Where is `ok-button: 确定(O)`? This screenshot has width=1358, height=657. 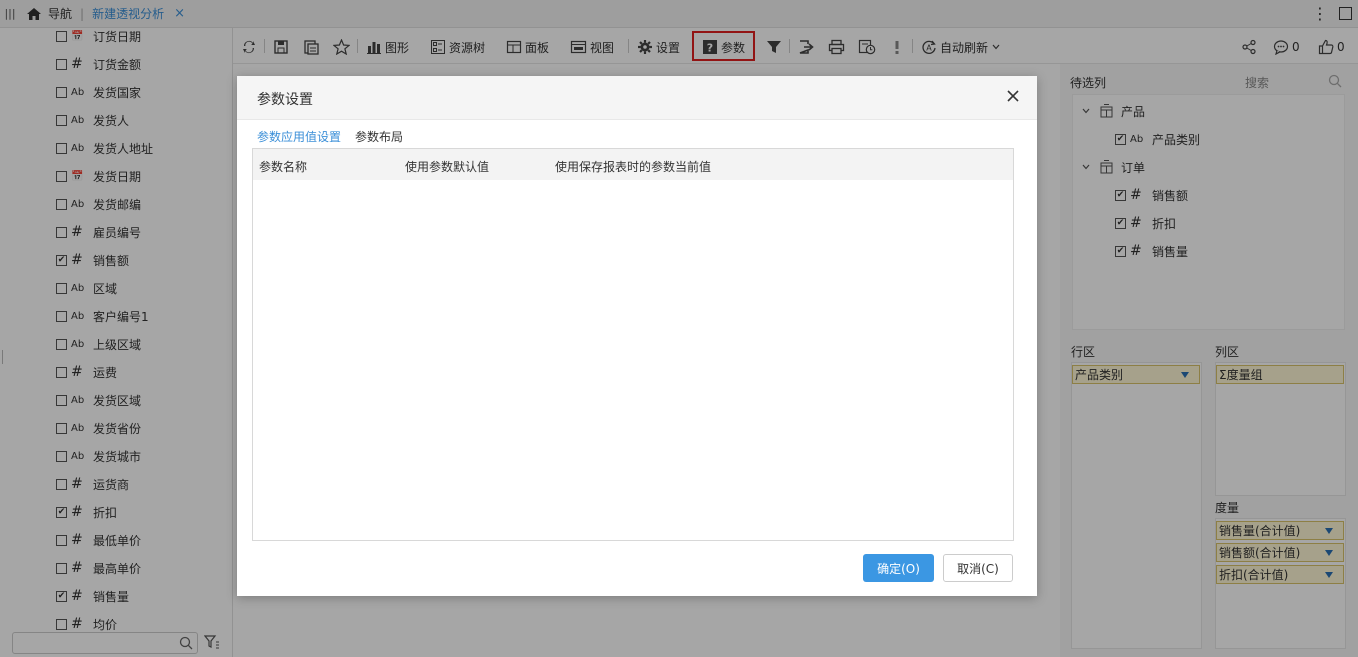 ok-button: 确定(O) is located at coordinates (898, 568).